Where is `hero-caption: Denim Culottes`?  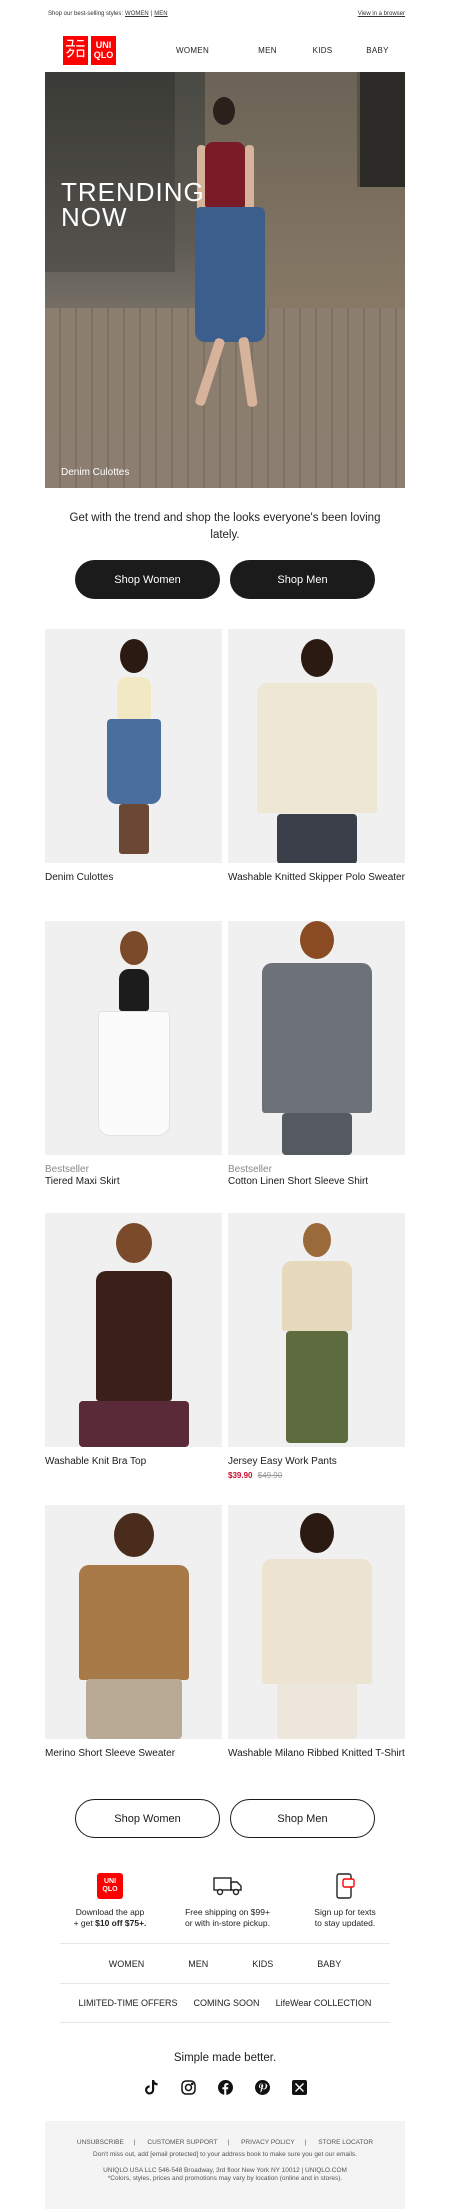 hero-caption: Denim Culottes is located at coordinates (95, 472).